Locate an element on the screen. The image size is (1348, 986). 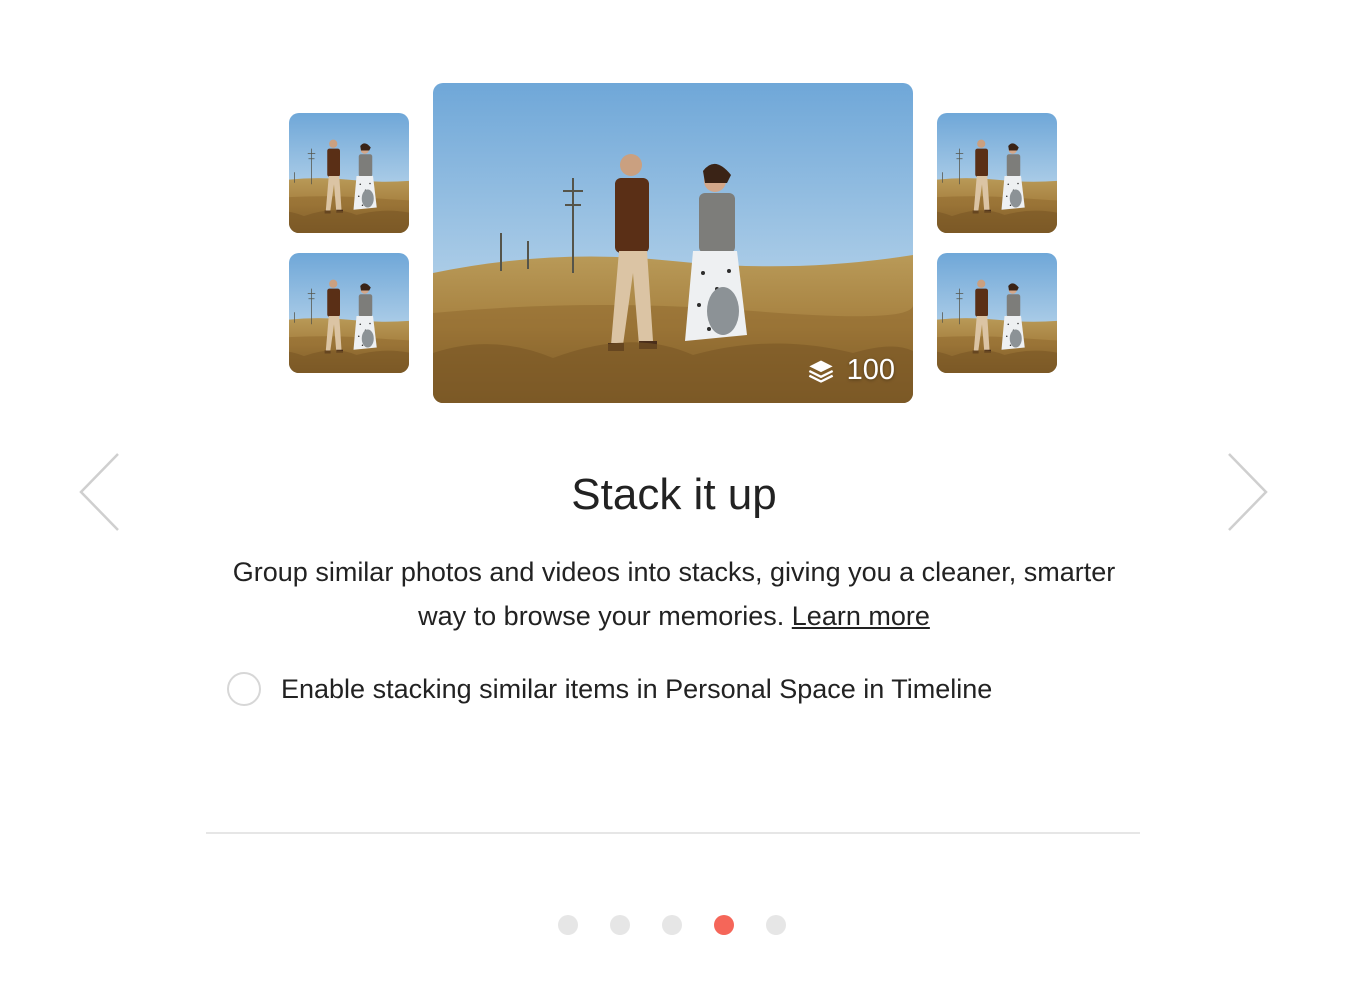
enable-stacking-radio is located at coordinates (244, 689).